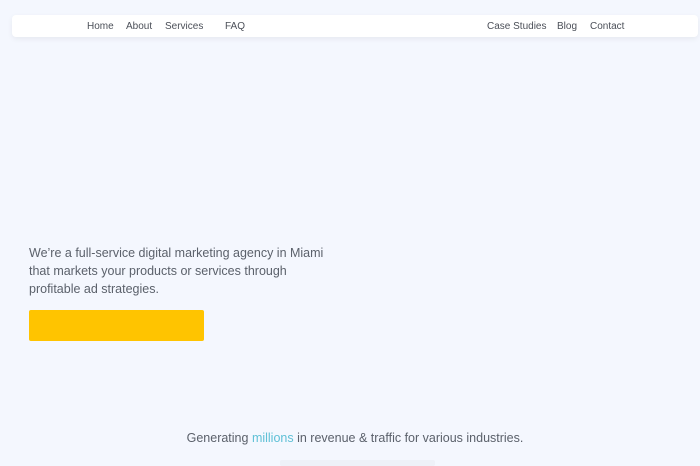  What do you see at coordinates (116, 325) in the screenshot?
I see `hero-cta-button` at bounding box center [116, 325].